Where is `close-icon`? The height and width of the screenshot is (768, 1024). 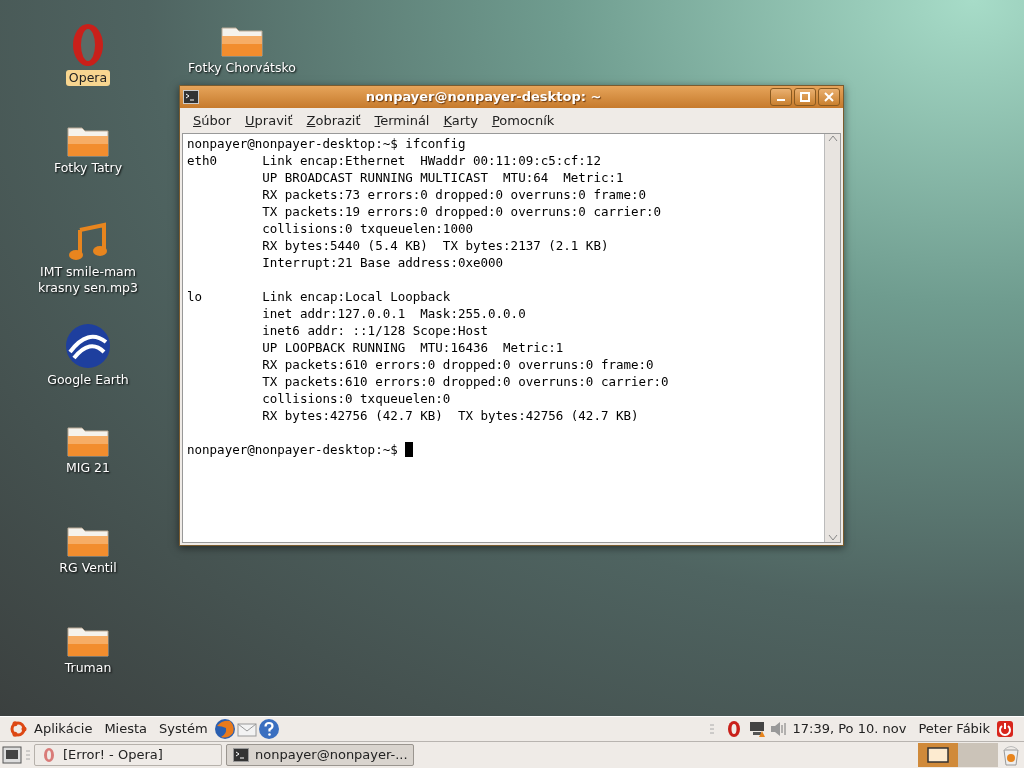
close-icon is located at coordinates (829, 97).